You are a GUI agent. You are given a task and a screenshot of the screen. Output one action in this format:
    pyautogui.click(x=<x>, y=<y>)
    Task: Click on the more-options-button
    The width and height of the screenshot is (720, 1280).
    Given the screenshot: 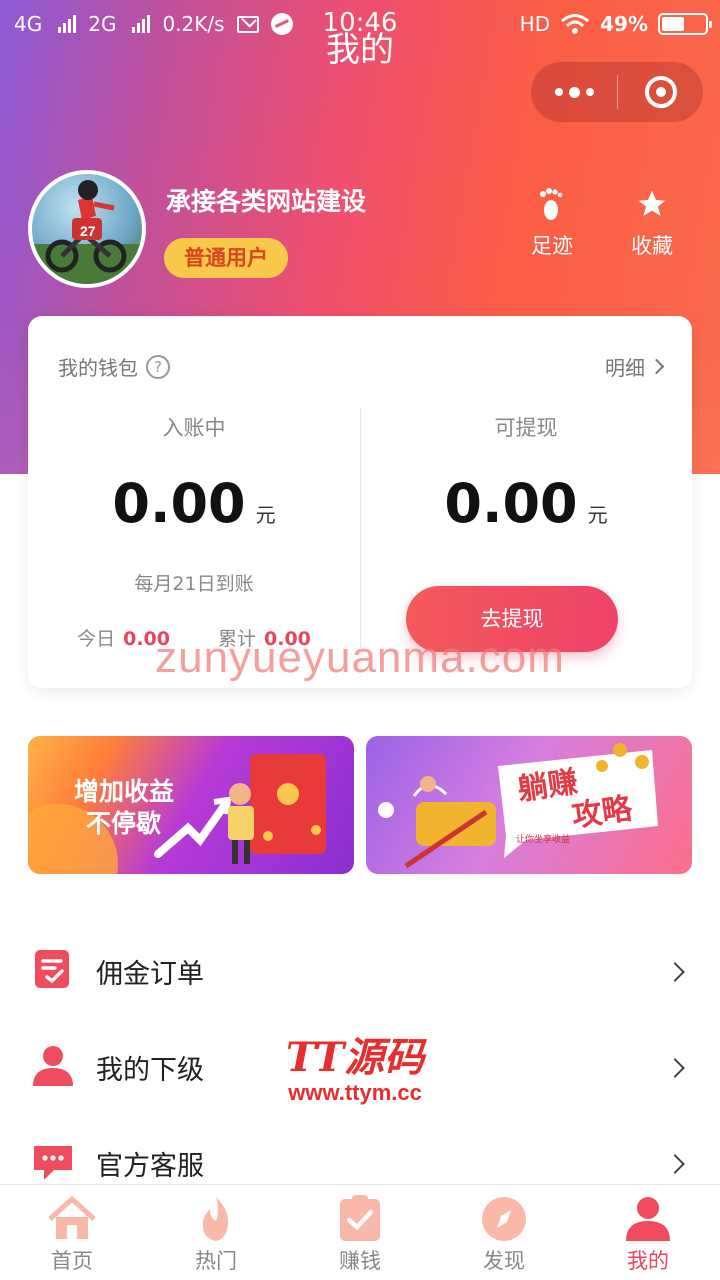 What is the action you would take?
    pyautogui.click(x=574, y=92)
    